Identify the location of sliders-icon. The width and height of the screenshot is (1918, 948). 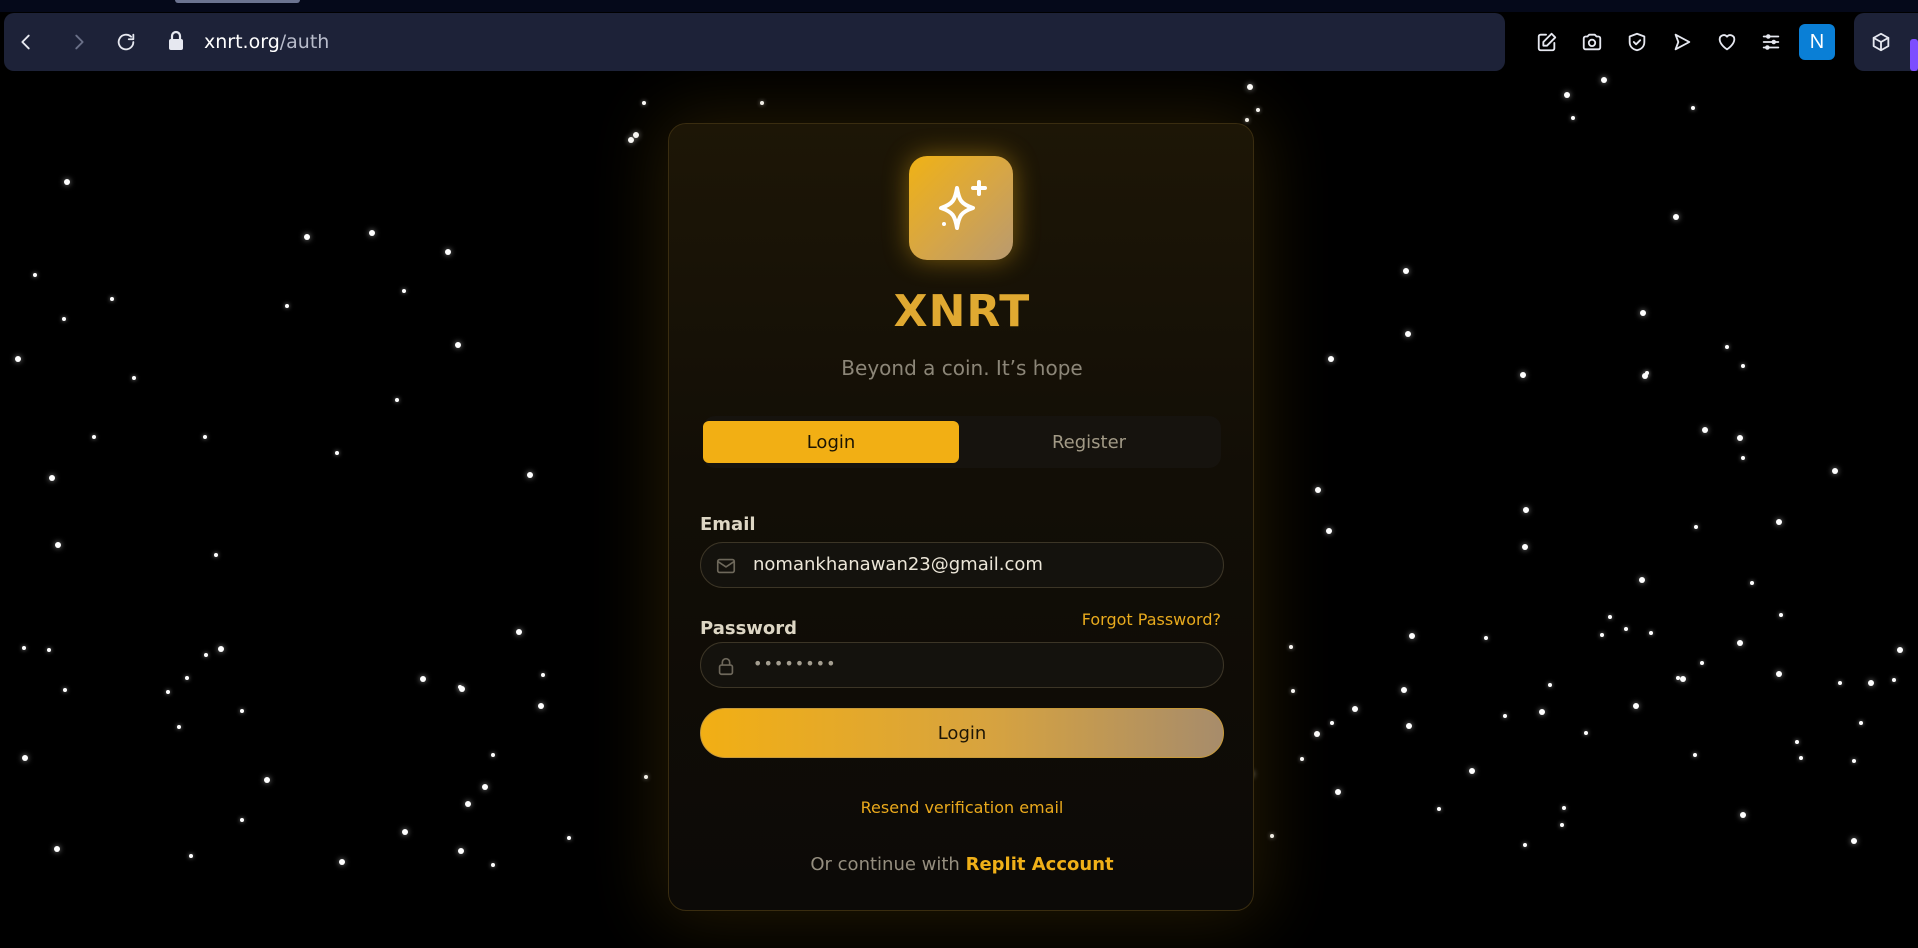
(1771, 42).